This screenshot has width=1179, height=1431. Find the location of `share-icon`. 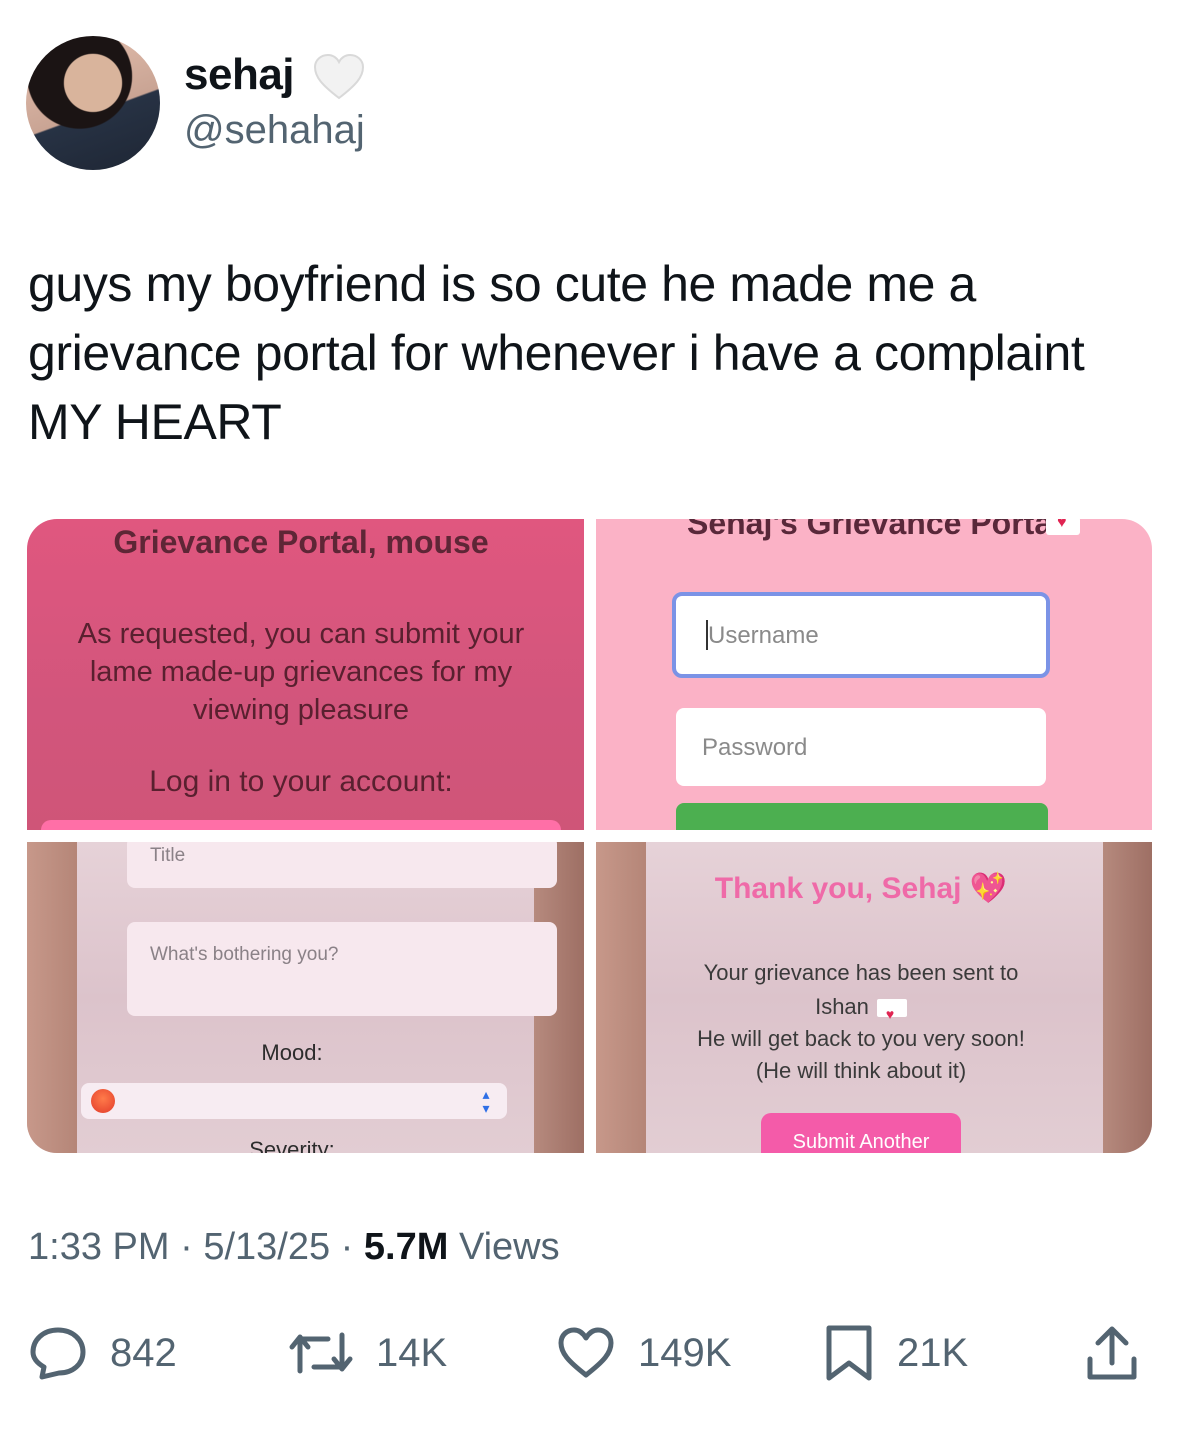

share-icon is located at coordinates (1112, 1353).